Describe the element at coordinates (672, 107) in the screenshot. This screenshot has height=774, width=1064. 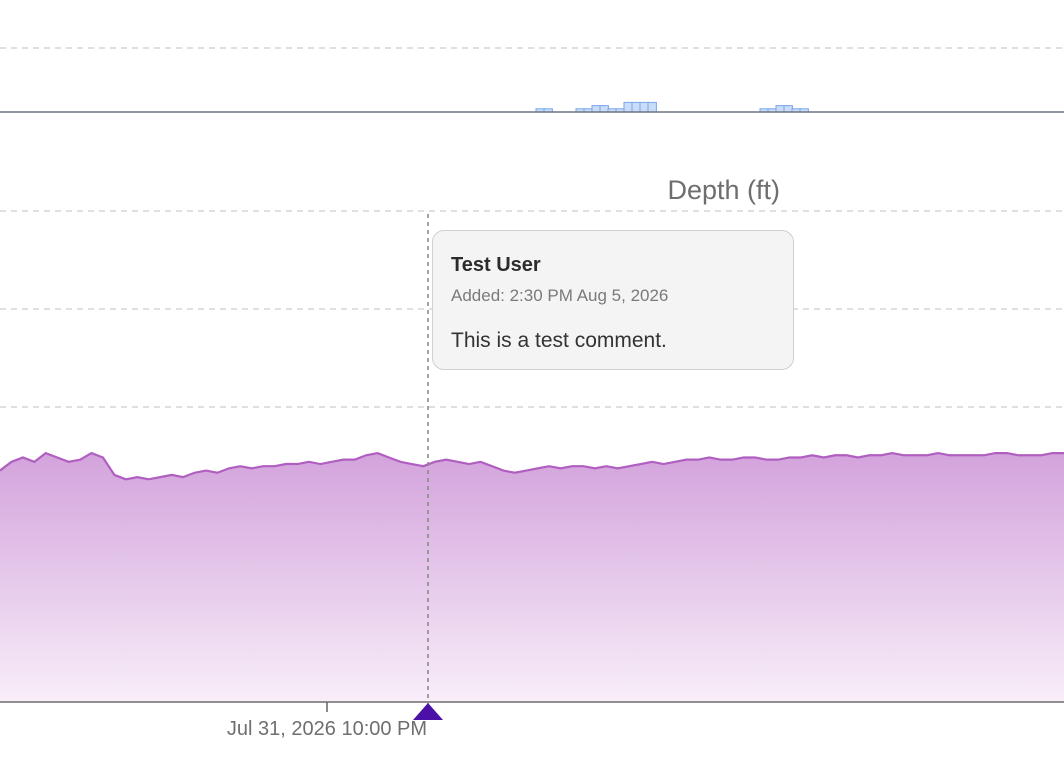
I see `top-bars` at that location.